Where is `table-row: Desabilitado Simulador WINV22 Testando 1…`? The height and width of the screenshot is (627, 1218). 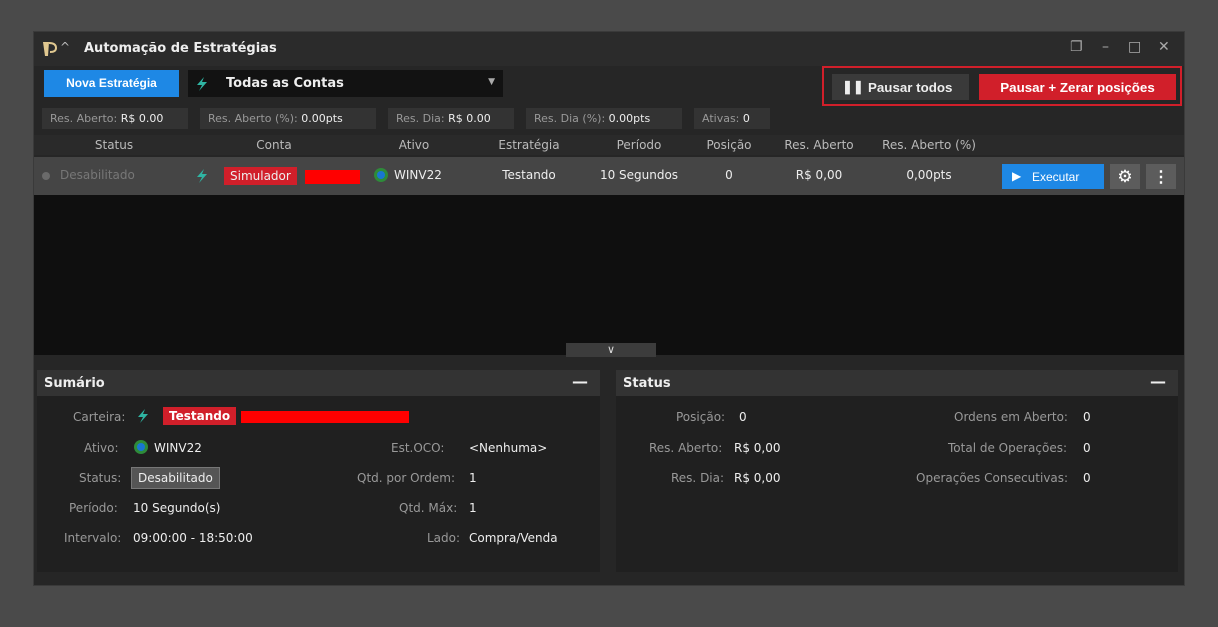 table-row: Desabilitado Simulador WINV22 Testando 1… is located at coordinates (609, 176).